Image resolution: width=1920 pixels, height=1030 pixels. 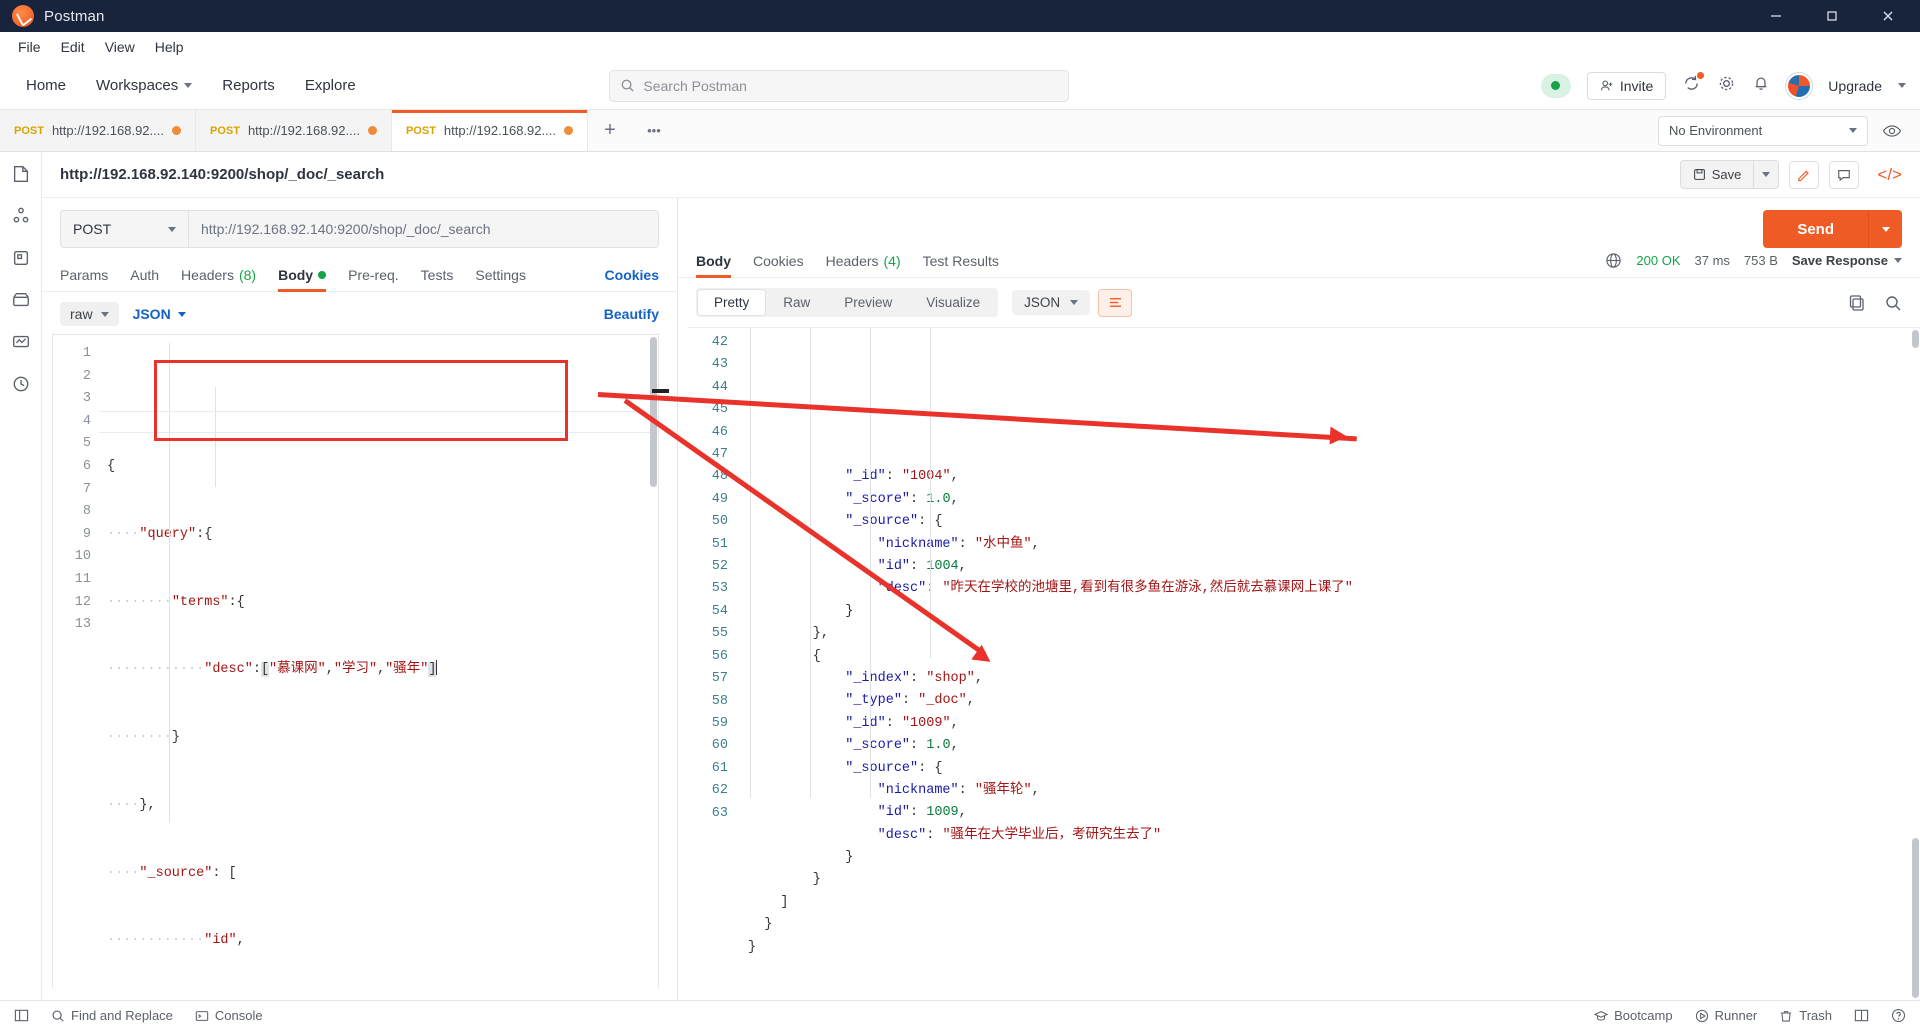 I want to click on send-button: Send, so click(x=1815, y=229).